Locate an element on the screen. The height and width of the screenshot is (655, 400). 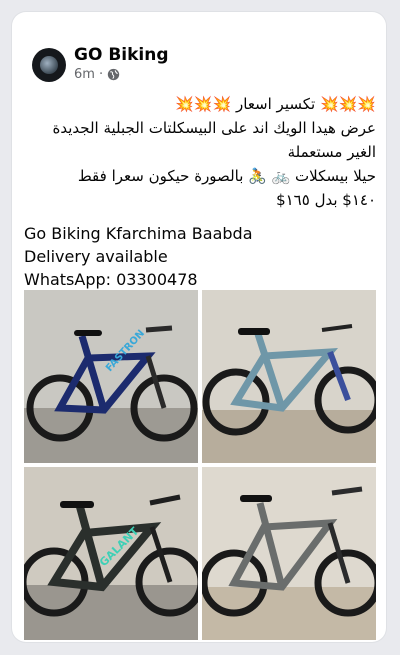
post-line: Go Biking Kfarchima Baabda is located at coordinates (138, 233).